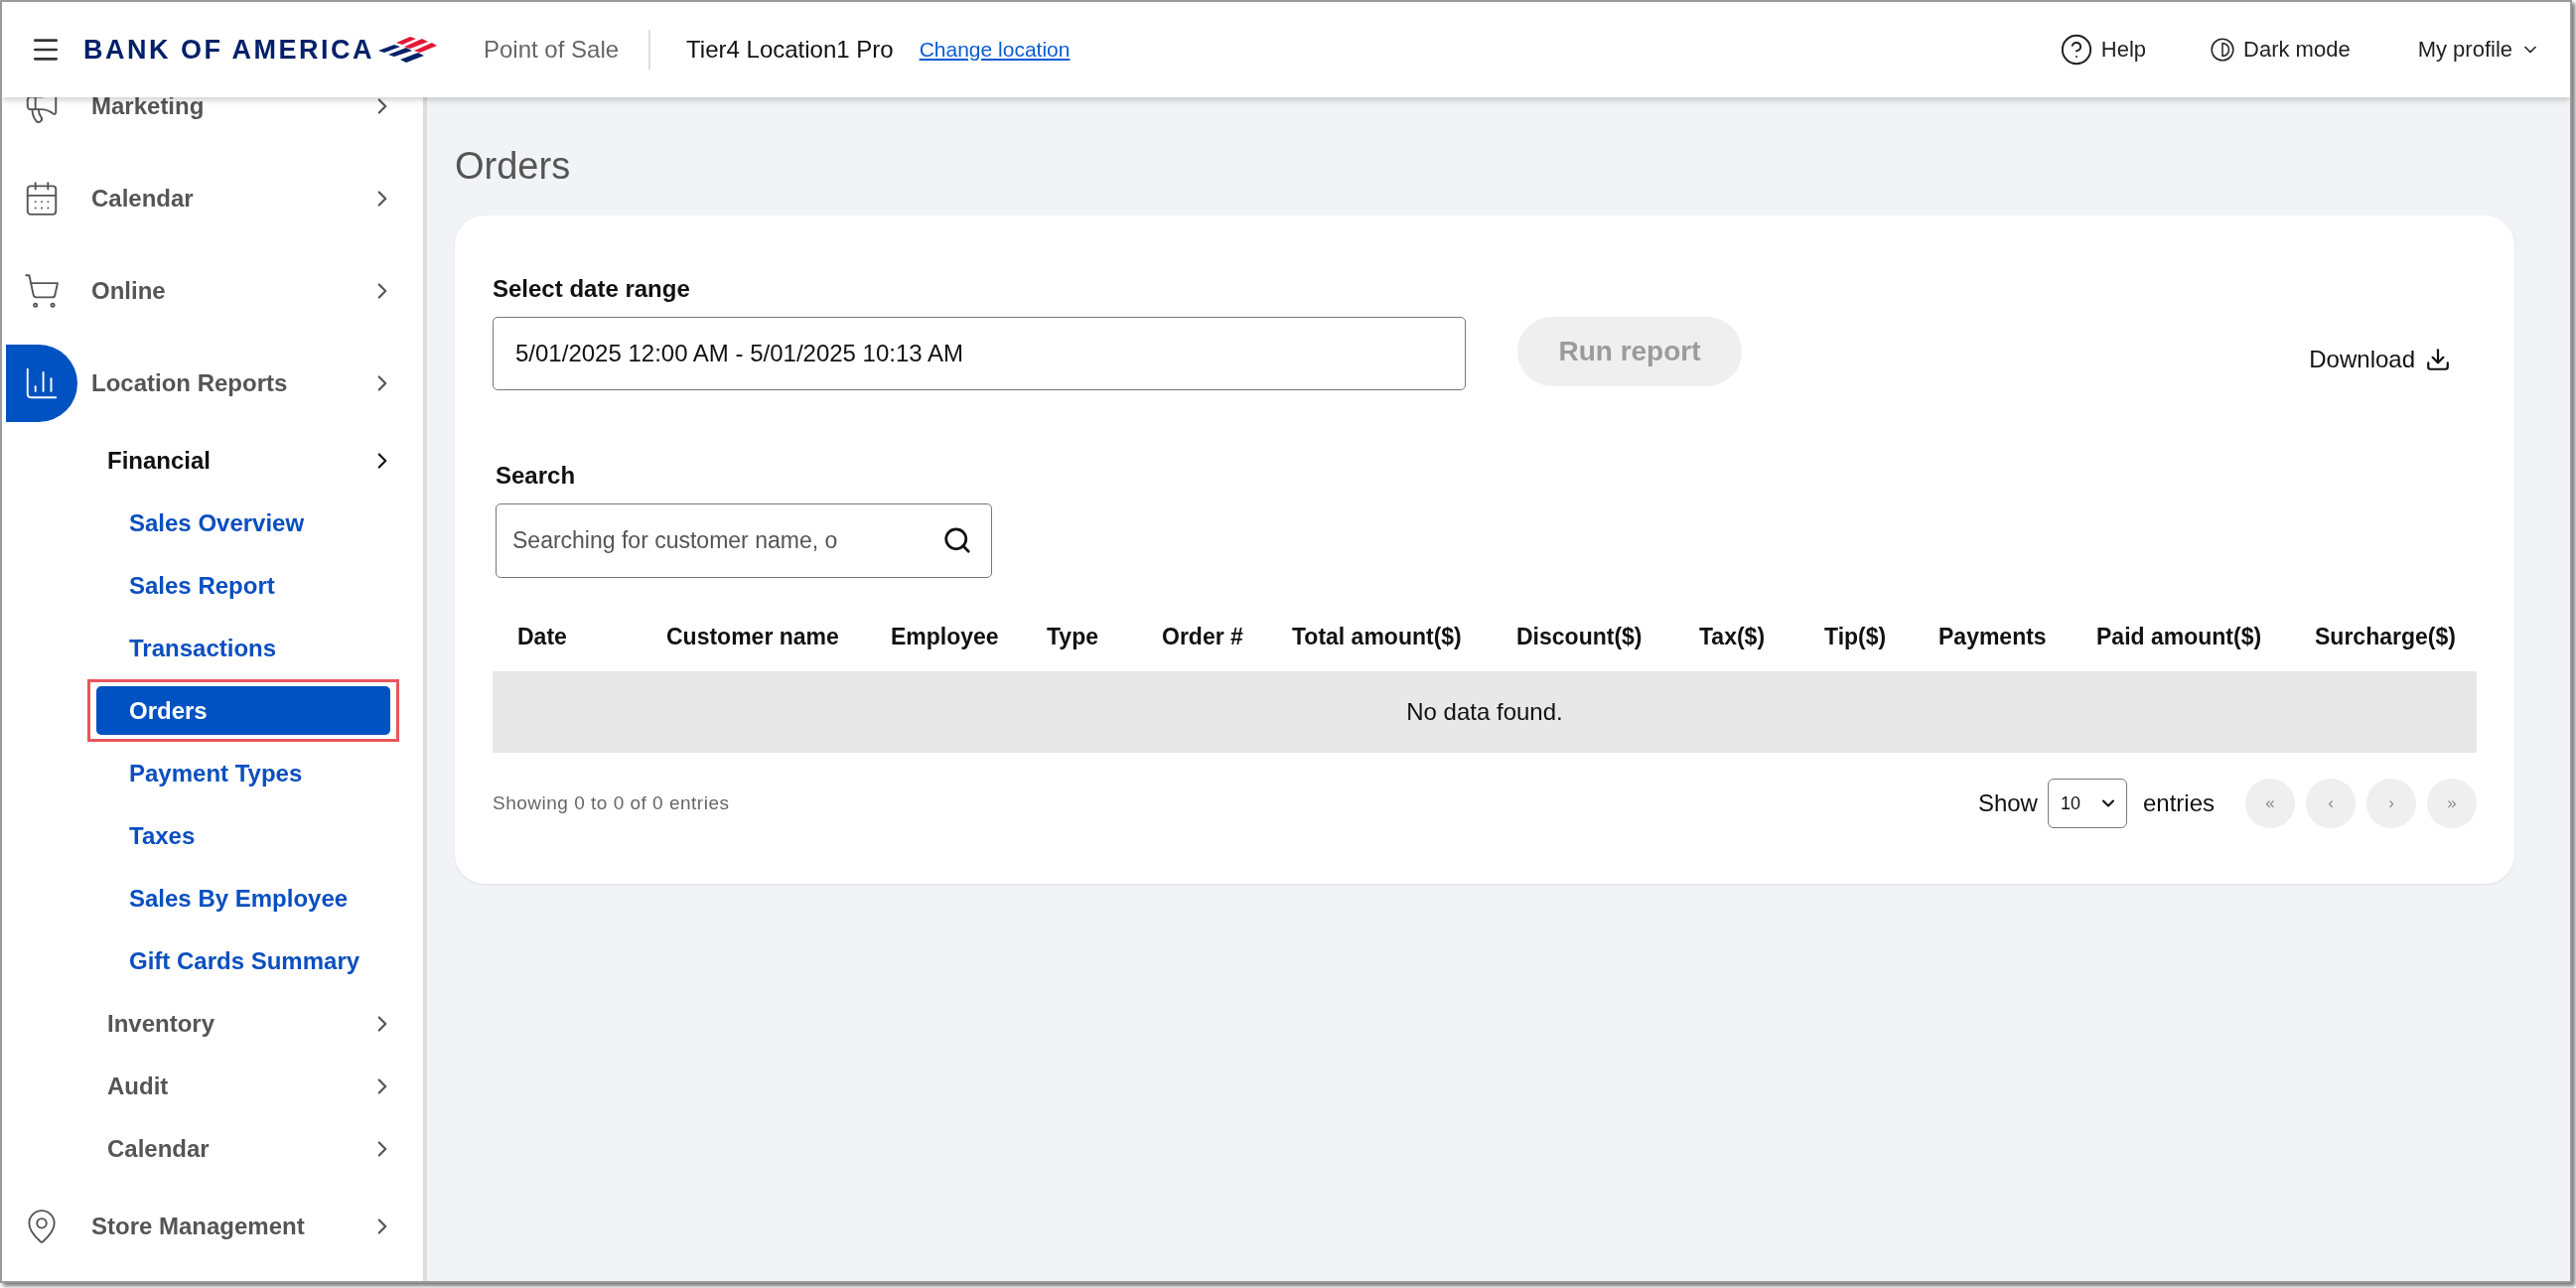 This screenshot has width=2576, height=1288. I want to click on nav-label: Online, so click(129, 291).